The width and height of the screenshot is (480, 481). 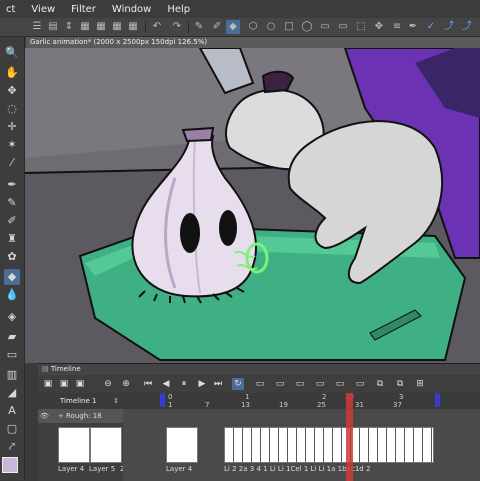 What do you see at coordinates (12, 91) in the screenshot?
I see `move-tool-icon: ✥` at bounding box center [12, 91].